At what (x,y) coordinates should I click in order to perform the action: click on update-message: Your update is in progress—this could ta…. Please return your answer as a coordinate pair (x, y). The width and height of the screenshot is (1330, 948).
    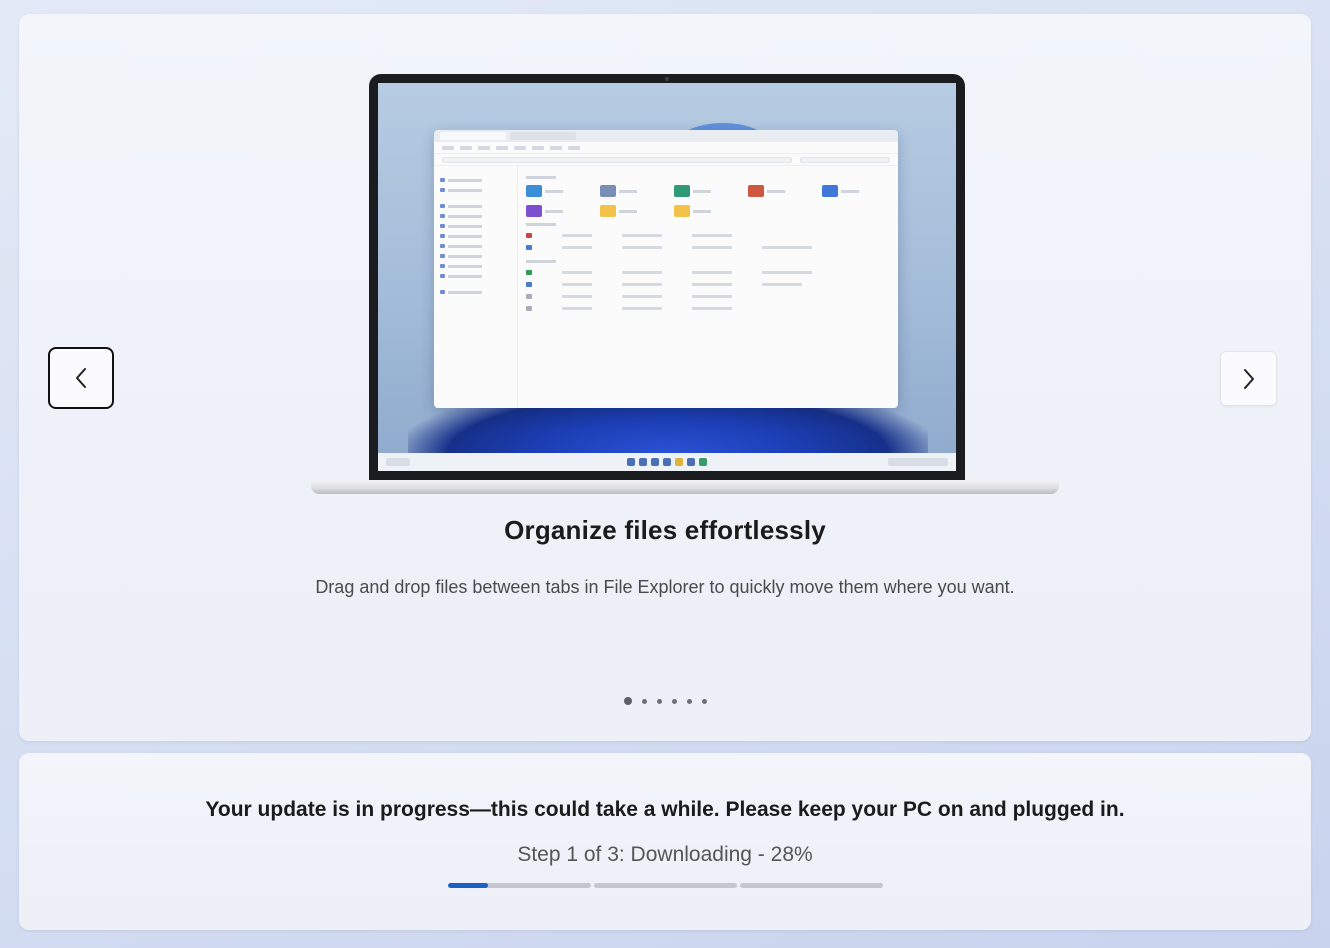
    Looking at the image, I should click on (665, 809).